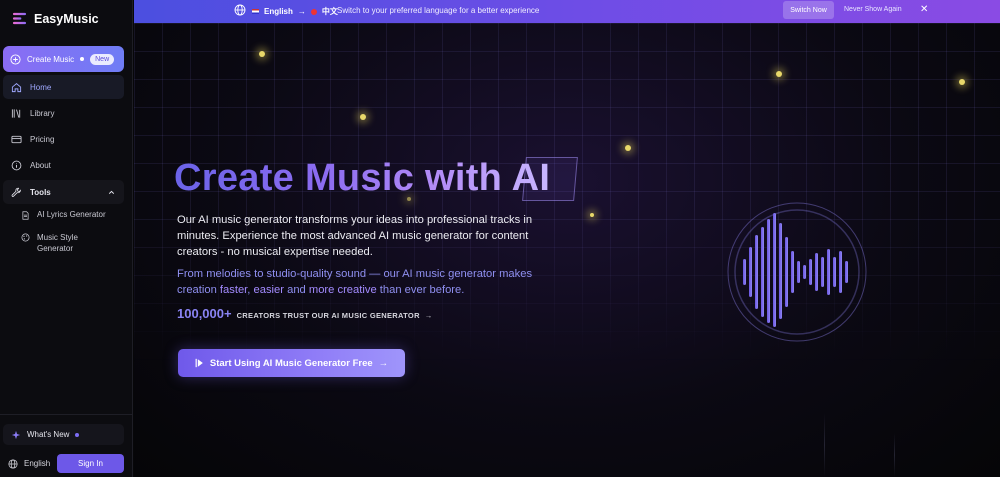  What do you see at coordinates (924, 9) in the screenshot?
I see `close-icon: ✕` at bounding box center [924, 9].